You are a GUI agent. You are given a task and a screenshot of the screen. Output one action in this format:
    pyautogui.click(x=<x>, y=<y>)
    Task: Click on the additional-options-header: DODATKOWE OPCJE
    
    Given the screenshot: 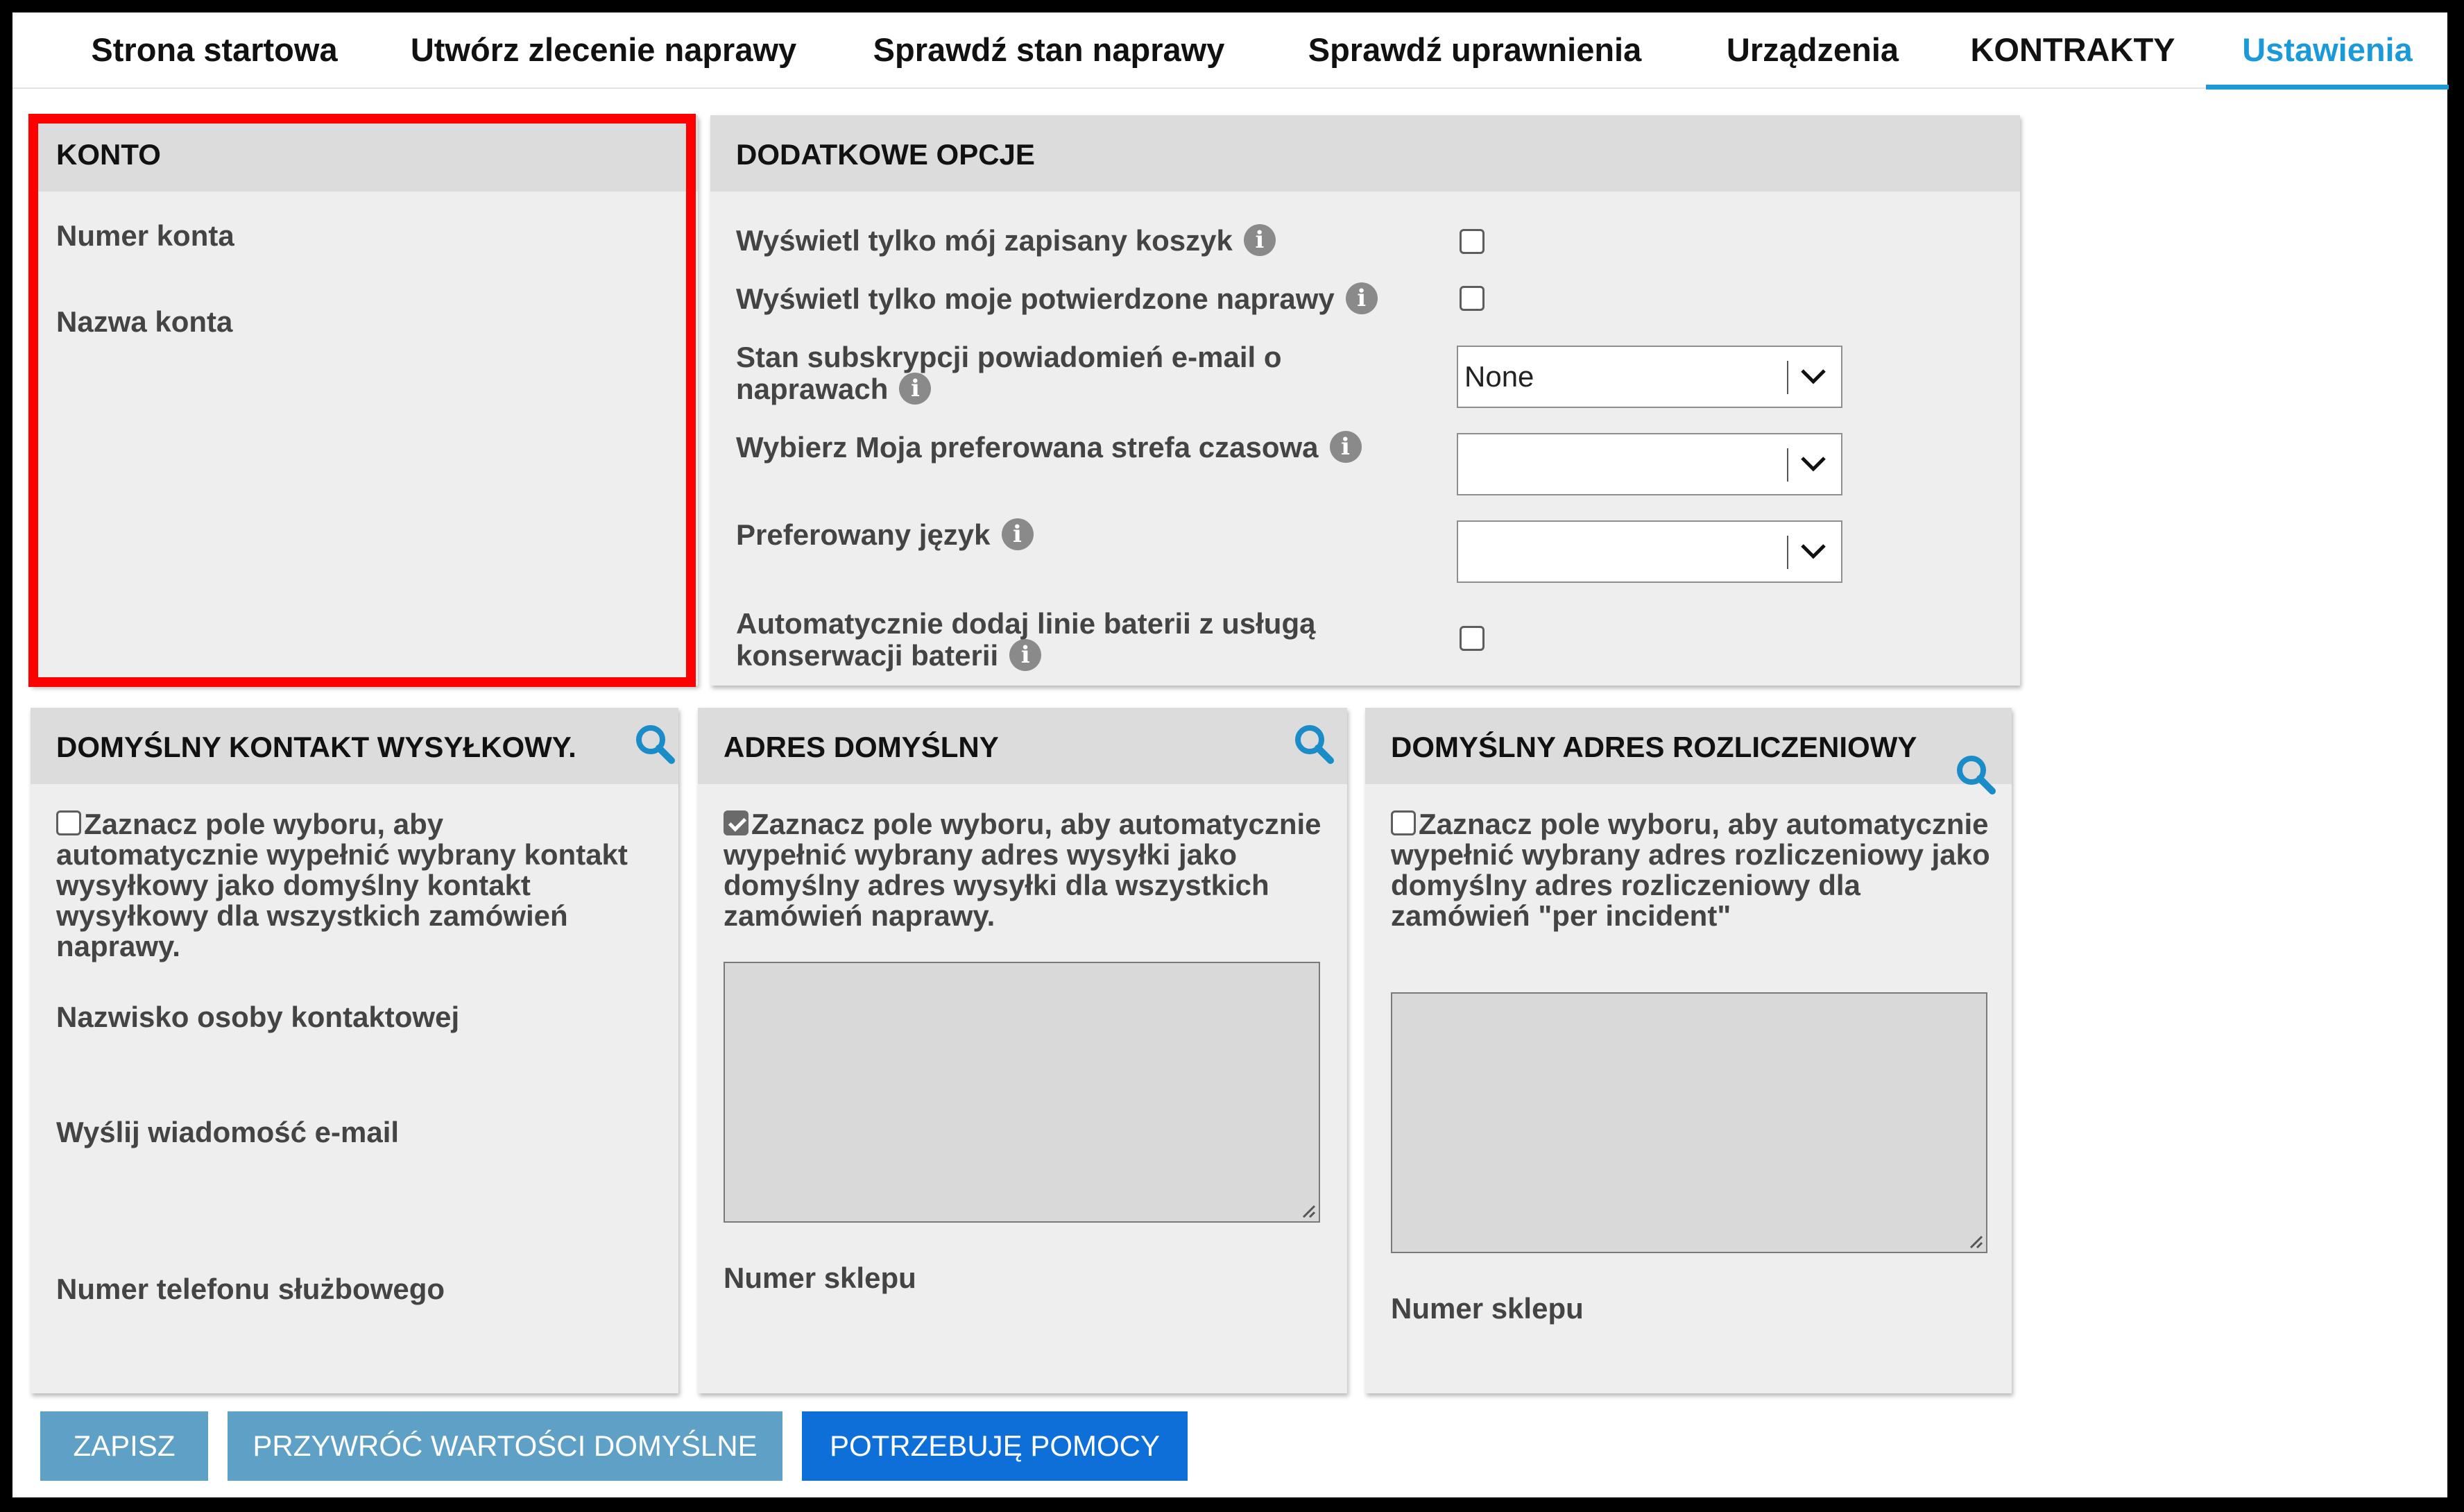 What is the action you would take?
    pyautogui.click(x=1365, y=153)
    